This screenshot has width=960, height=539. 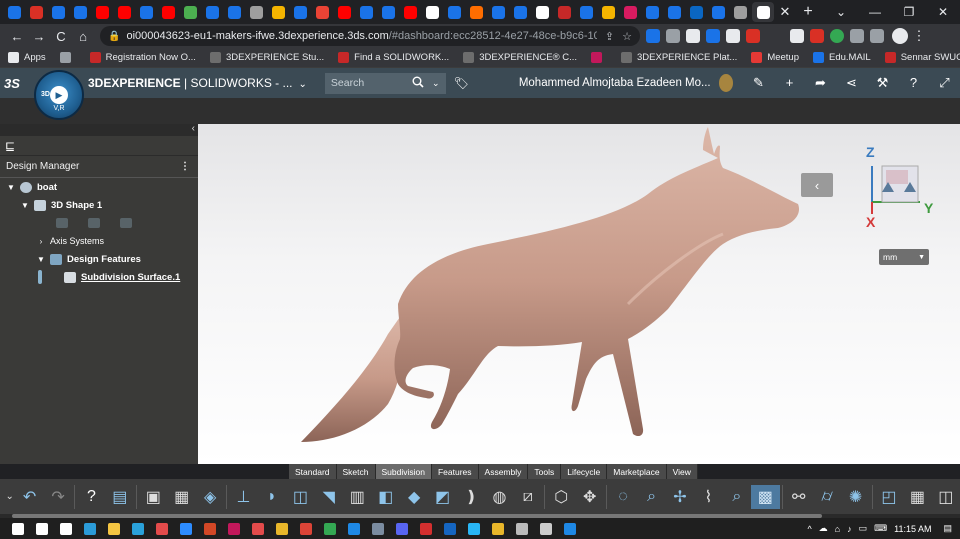 I want to click on units-dropdown: mm ▼, so click(x=904, y=257).